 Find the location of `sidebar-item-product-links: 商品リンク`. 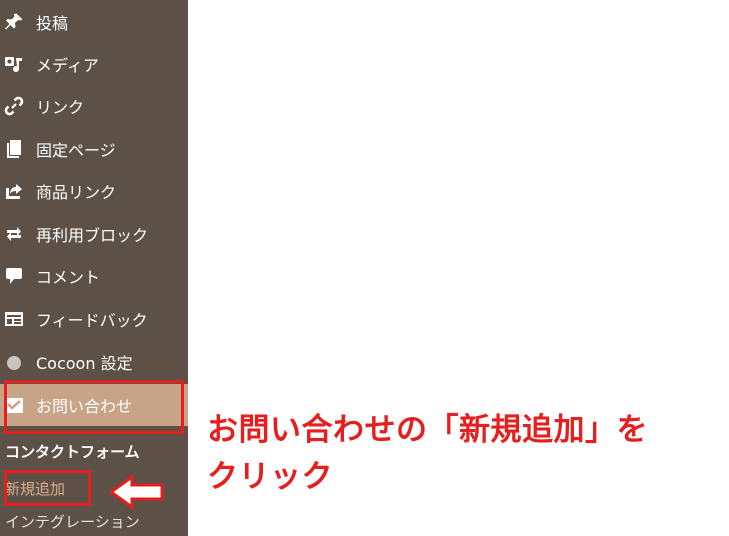

sidebar-item-product-links: 商品リンク is located at coordinates (94, 191).